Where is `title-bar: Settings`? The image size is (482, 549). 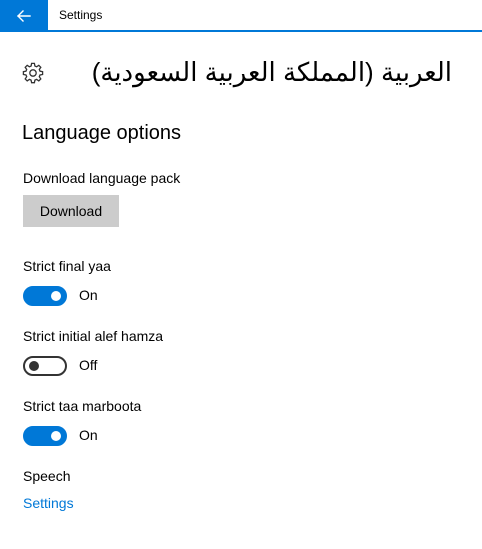 title-bar: Settings is located at coordinates (241, 16).